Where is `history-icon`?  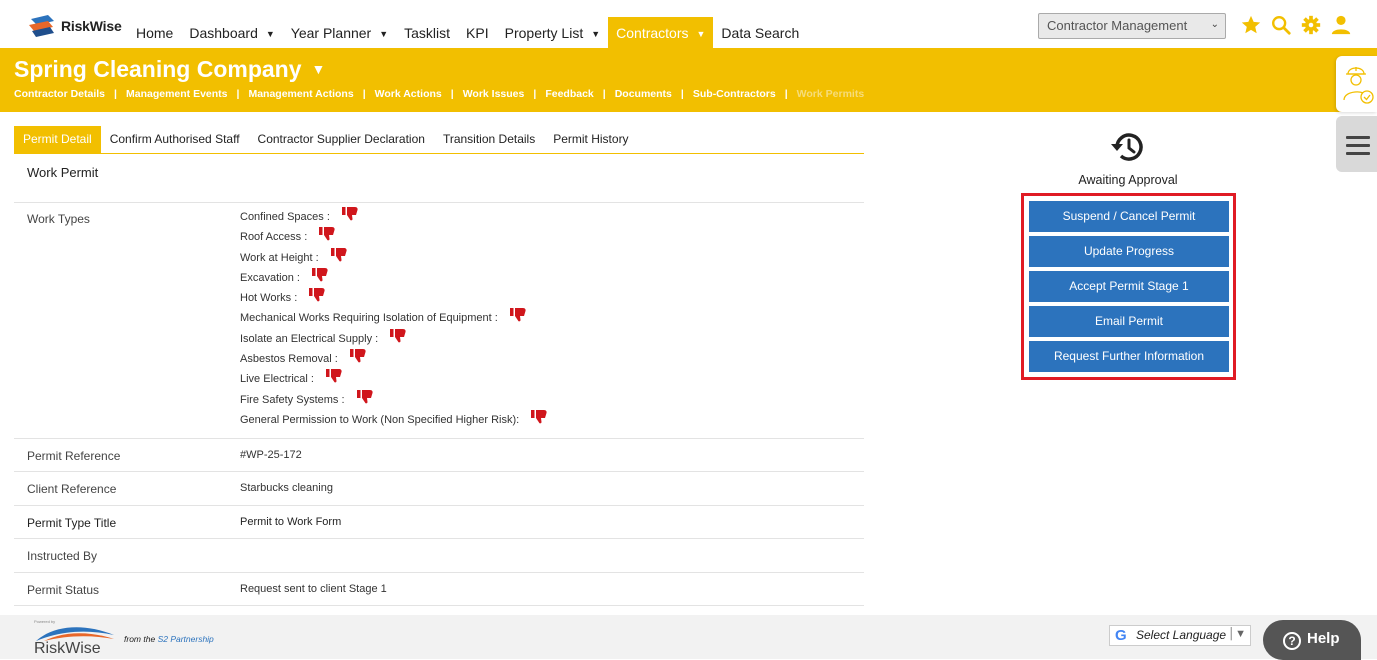
history-icon is located at coordinates (1128, 147).